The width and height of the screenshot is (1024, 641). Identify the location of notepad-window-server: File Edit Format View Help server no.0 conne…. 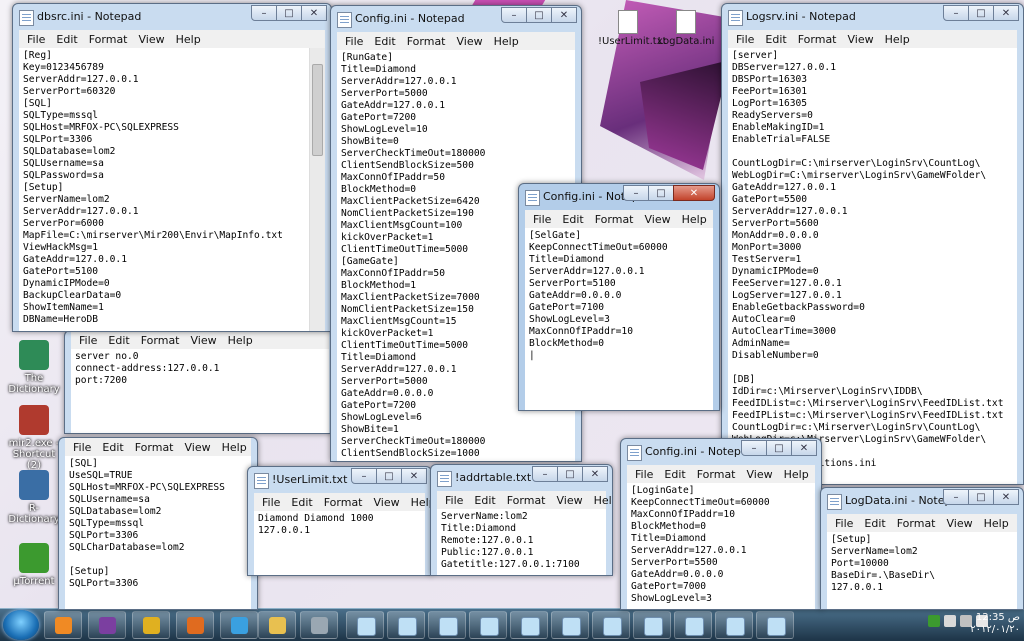
(200, 382).